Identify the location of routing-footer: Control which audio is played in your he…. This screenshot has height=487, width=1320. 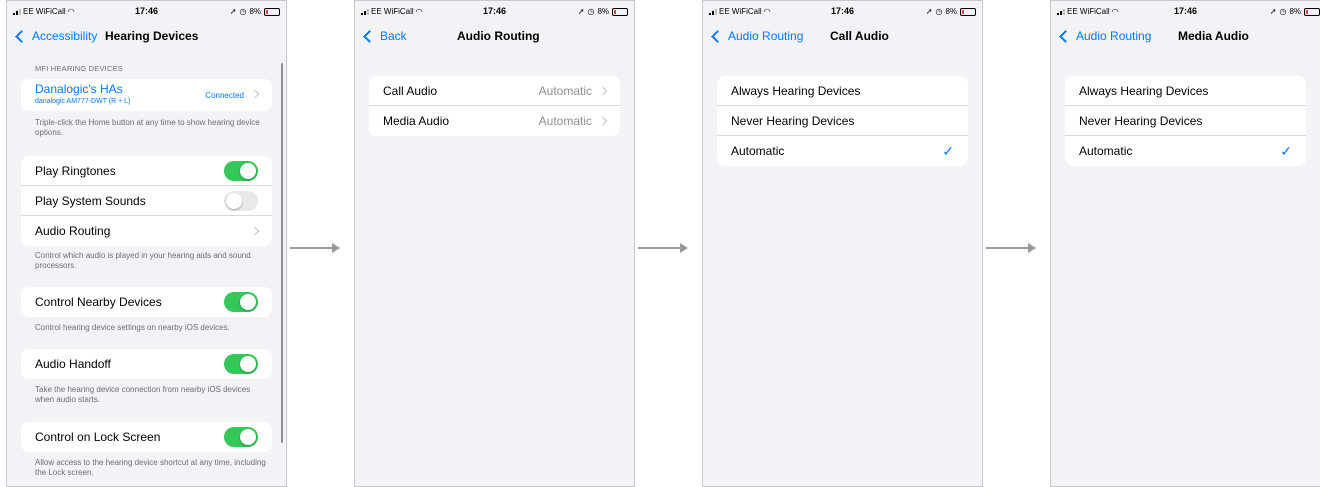
(143, 260).